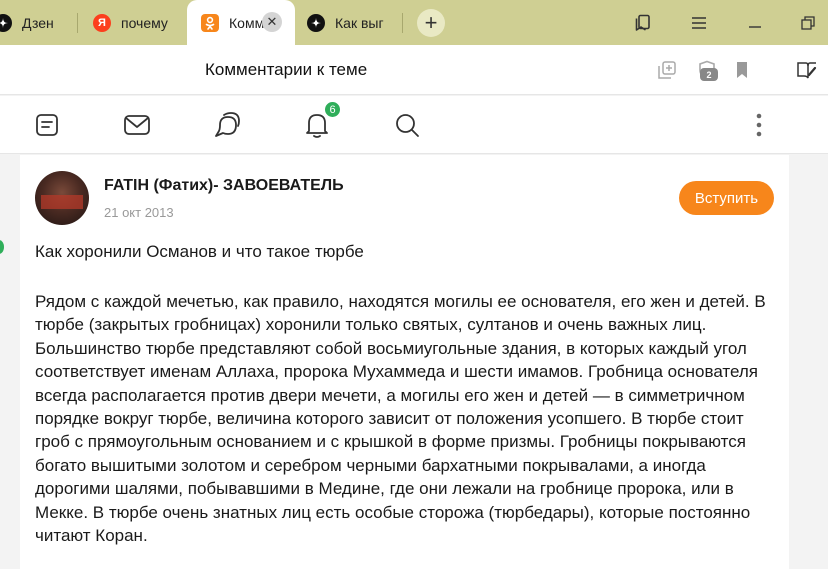 Image resolution: width=828 pixels, height=569 pixels. Describe the element at coordinates (272, 22) in the screenshot. I see `close-tab-icon: ✕` at that location.